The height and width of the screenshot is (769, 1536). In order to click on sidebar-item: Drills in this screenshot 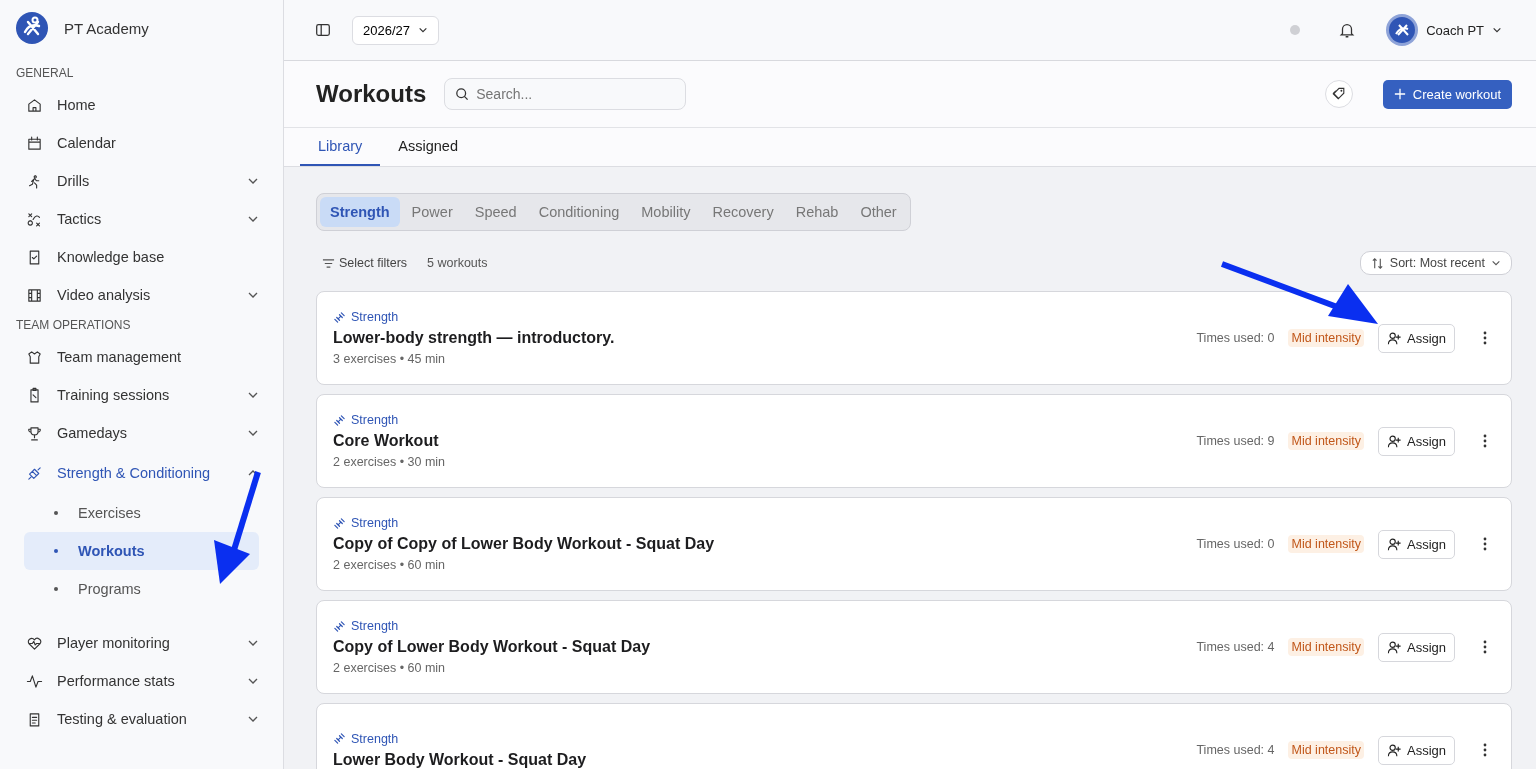, I will do `click(137, 181)`.